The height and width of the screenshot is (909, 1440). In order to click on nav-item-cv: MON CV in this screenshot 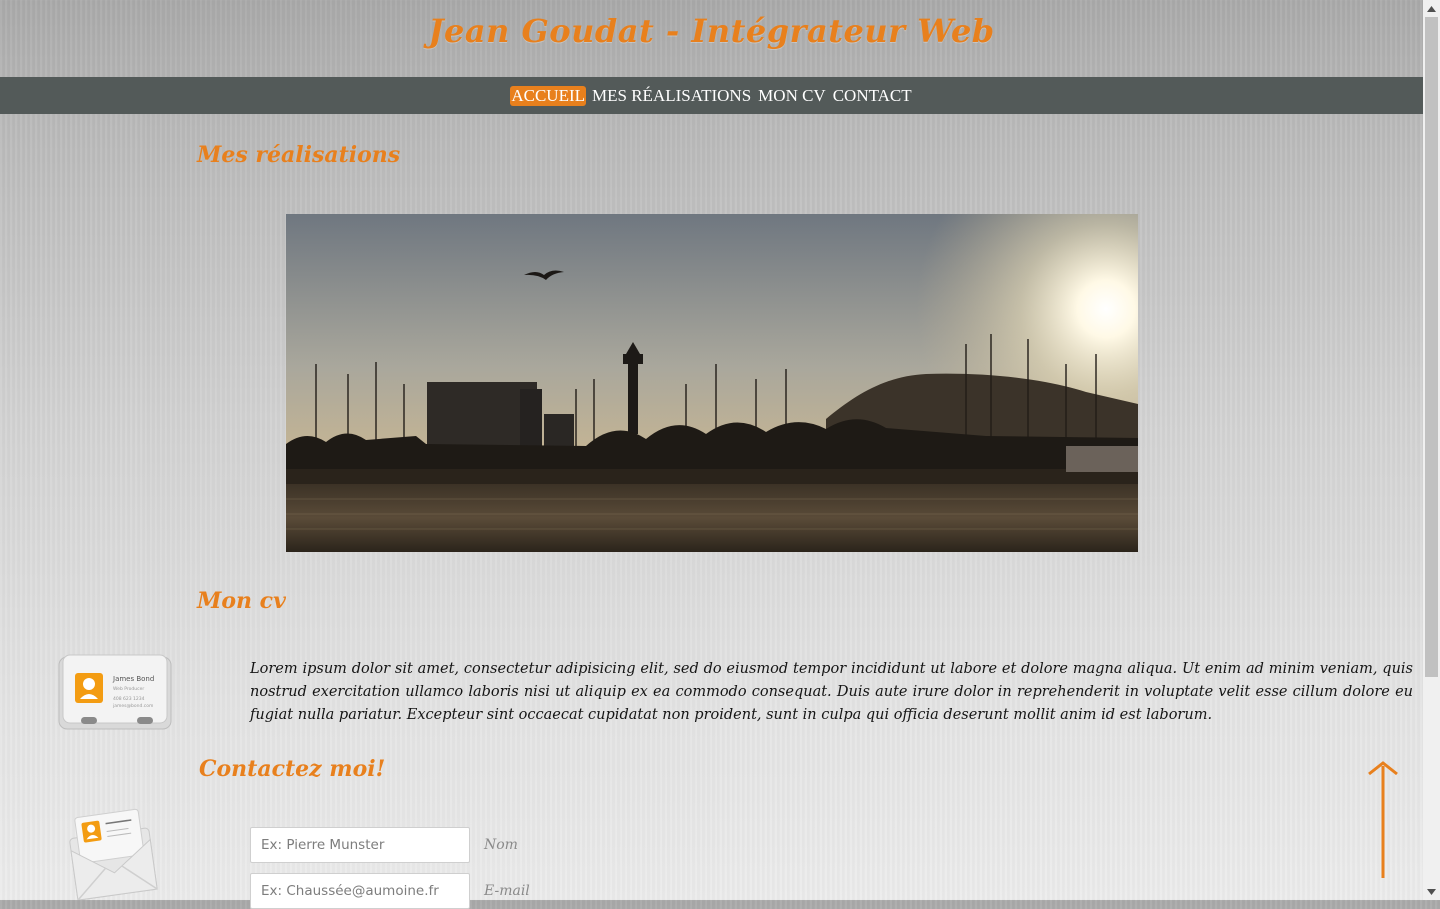, I will do `click(792, 96)`.